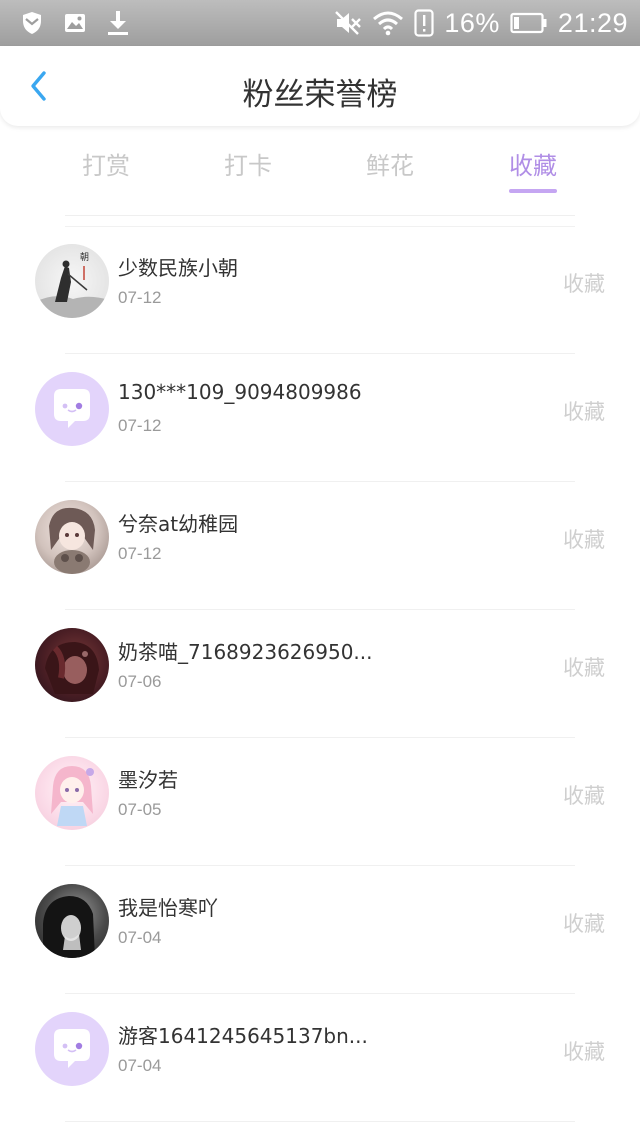 Image resolution: width=640 pixels, height=1138 pixels. I want to click on status-bar-notifications, so click(75, 23).